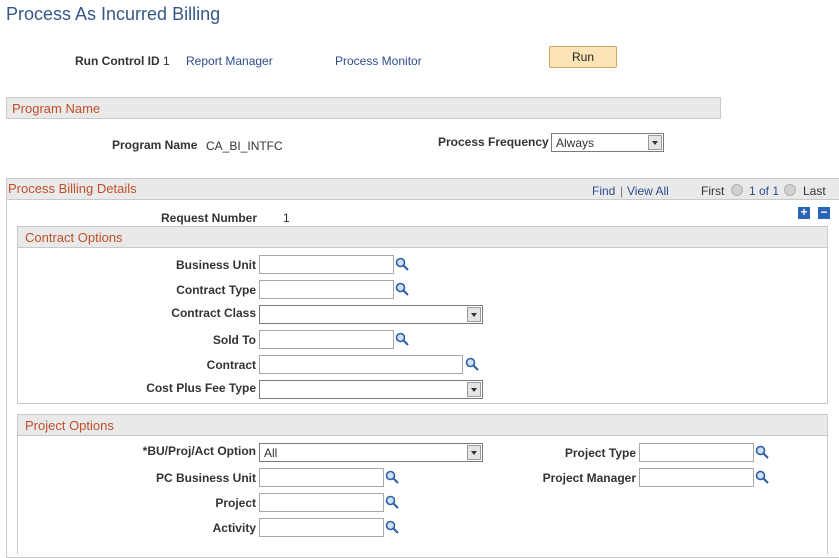 Image resolution: width=839 pixels, height=558 pixels. Describe the element at coordinates (201, 388) in the screenshot. I see `cost-plus-fee-type-label: Cost Plus Fee Type` at that location.